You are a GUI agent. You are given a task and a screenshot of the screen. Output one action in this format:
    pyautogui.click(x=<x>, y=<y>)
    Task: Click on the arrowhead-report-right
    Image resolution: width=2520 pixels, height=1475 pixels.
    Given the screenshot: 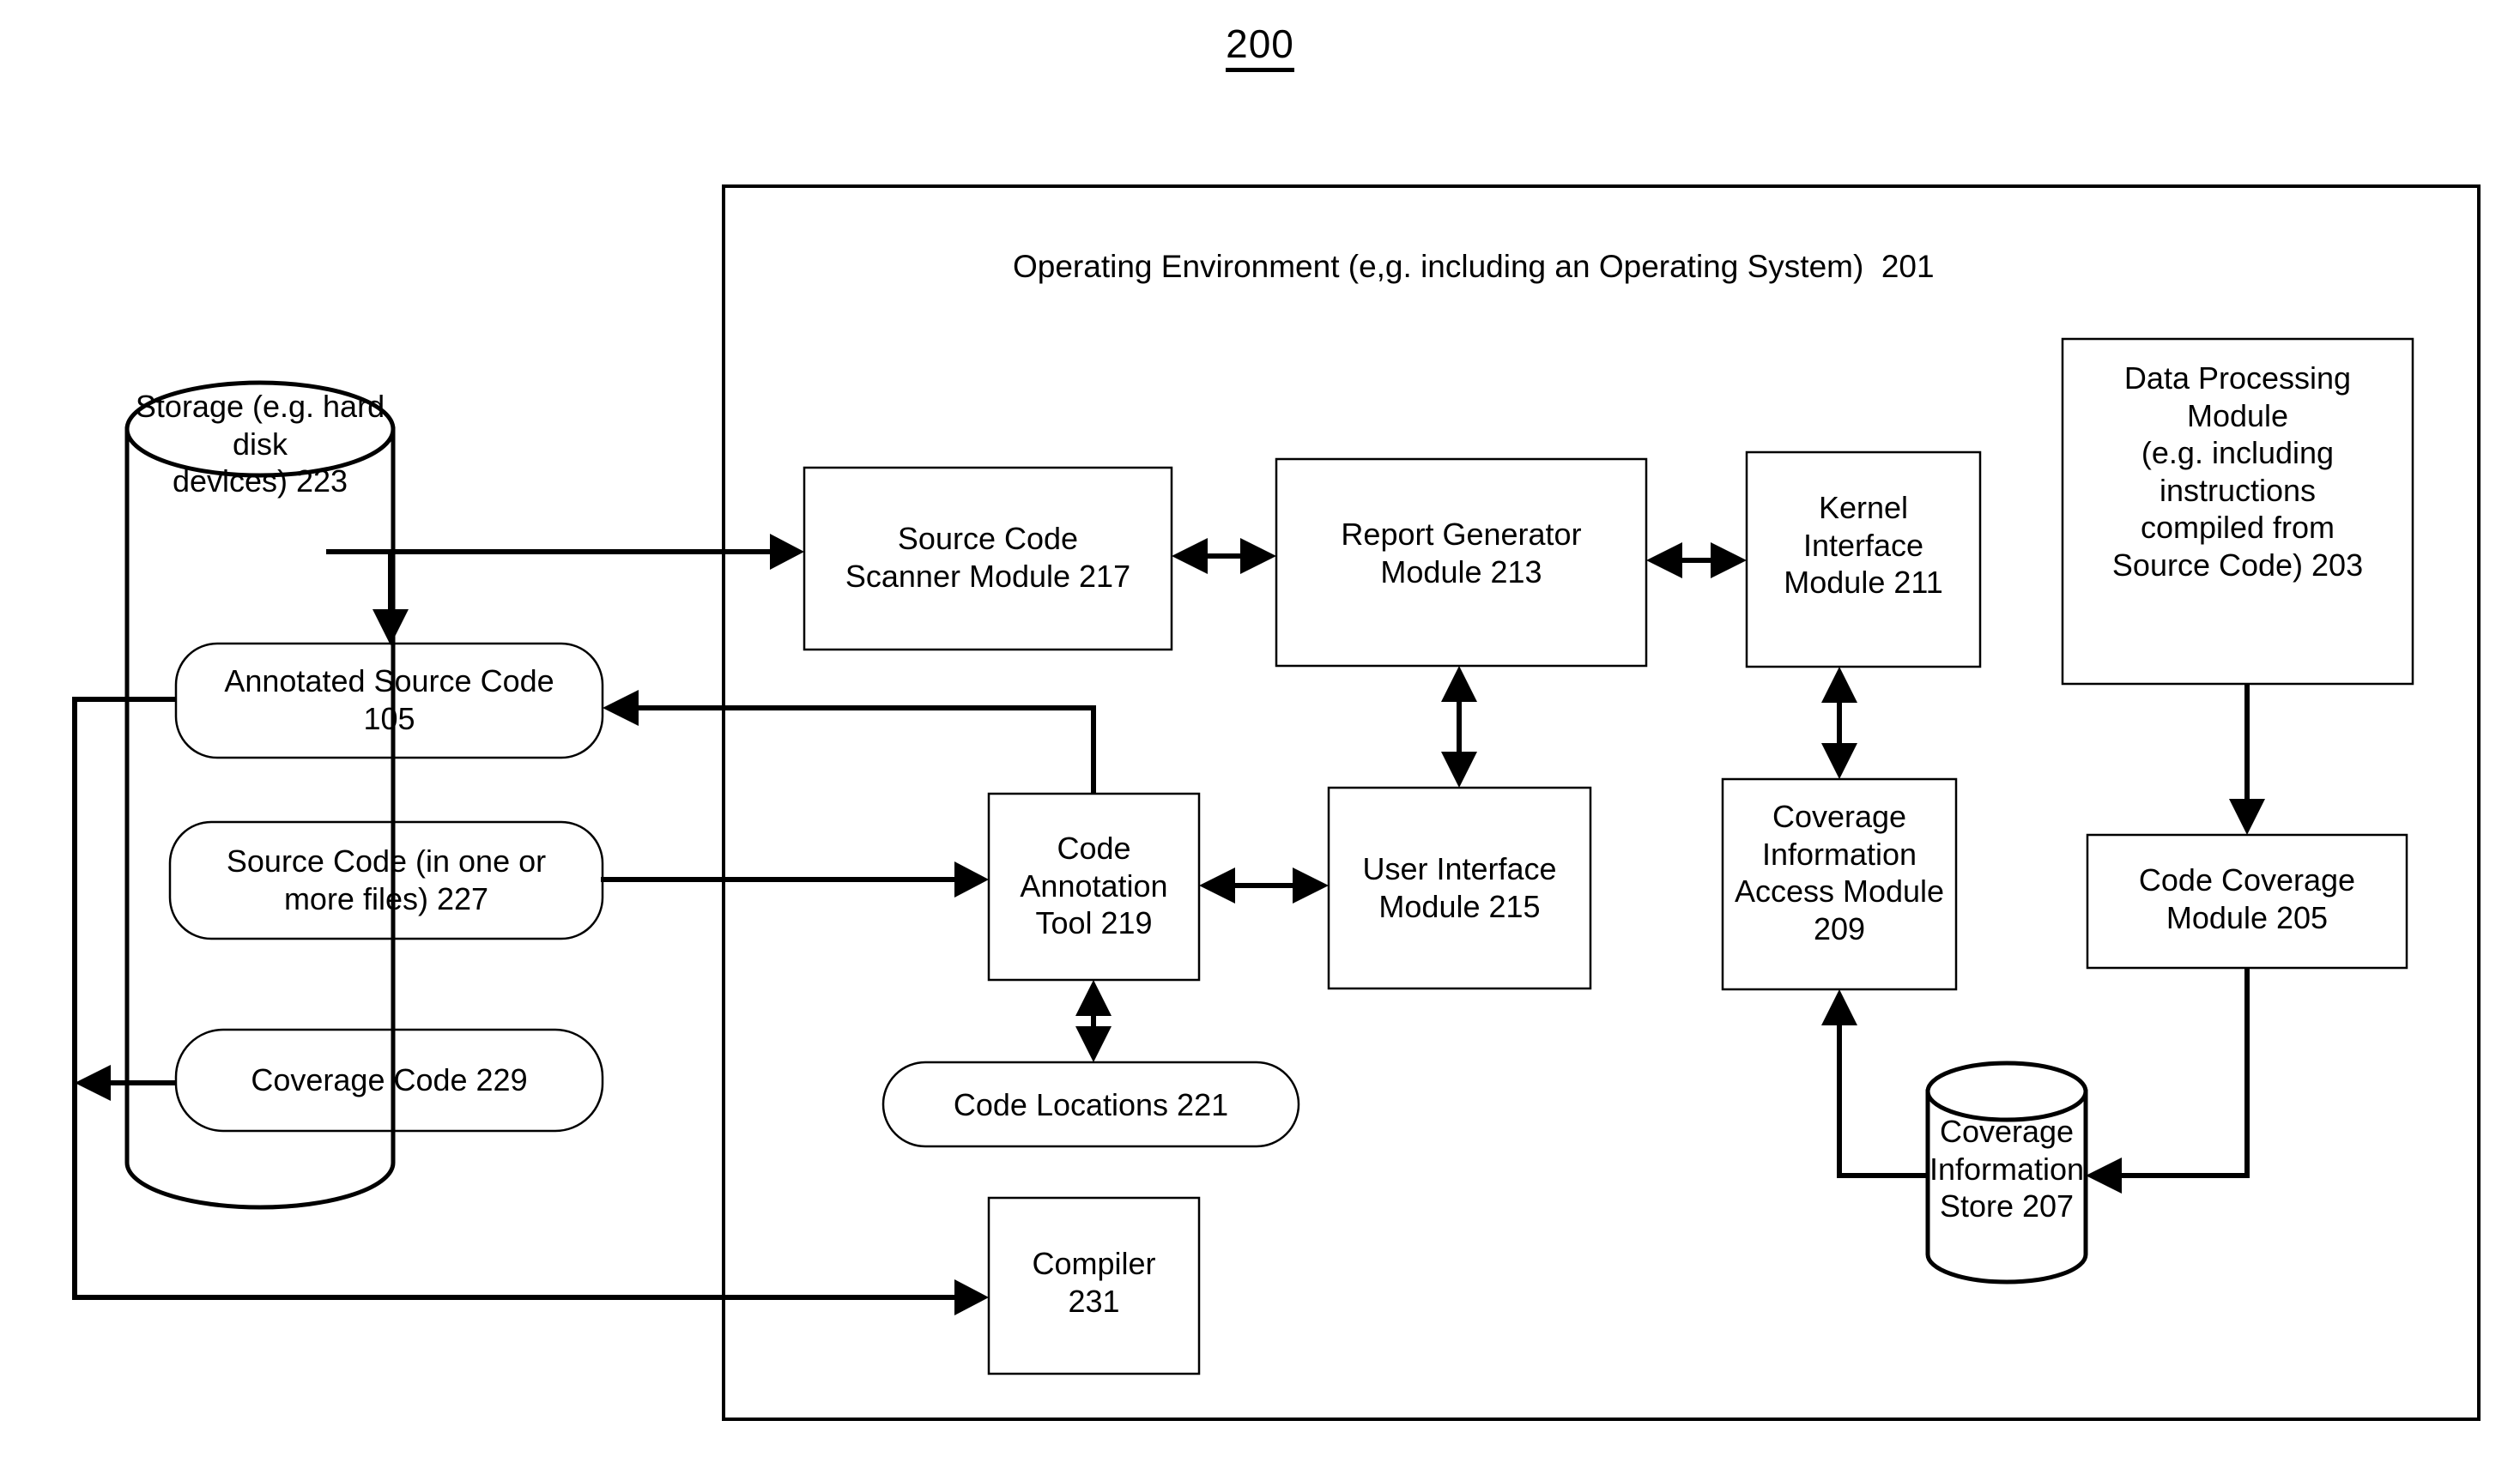 What is the action you would take?
    pyautogui.click(x=1664, y=560)
    